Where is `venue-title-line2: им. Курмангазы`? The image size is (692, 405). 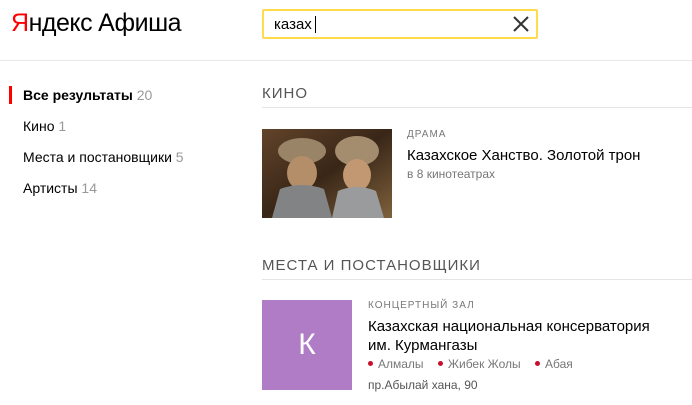
venue-title-line2: им. Курмангазы is located at coordinates (423, 345).